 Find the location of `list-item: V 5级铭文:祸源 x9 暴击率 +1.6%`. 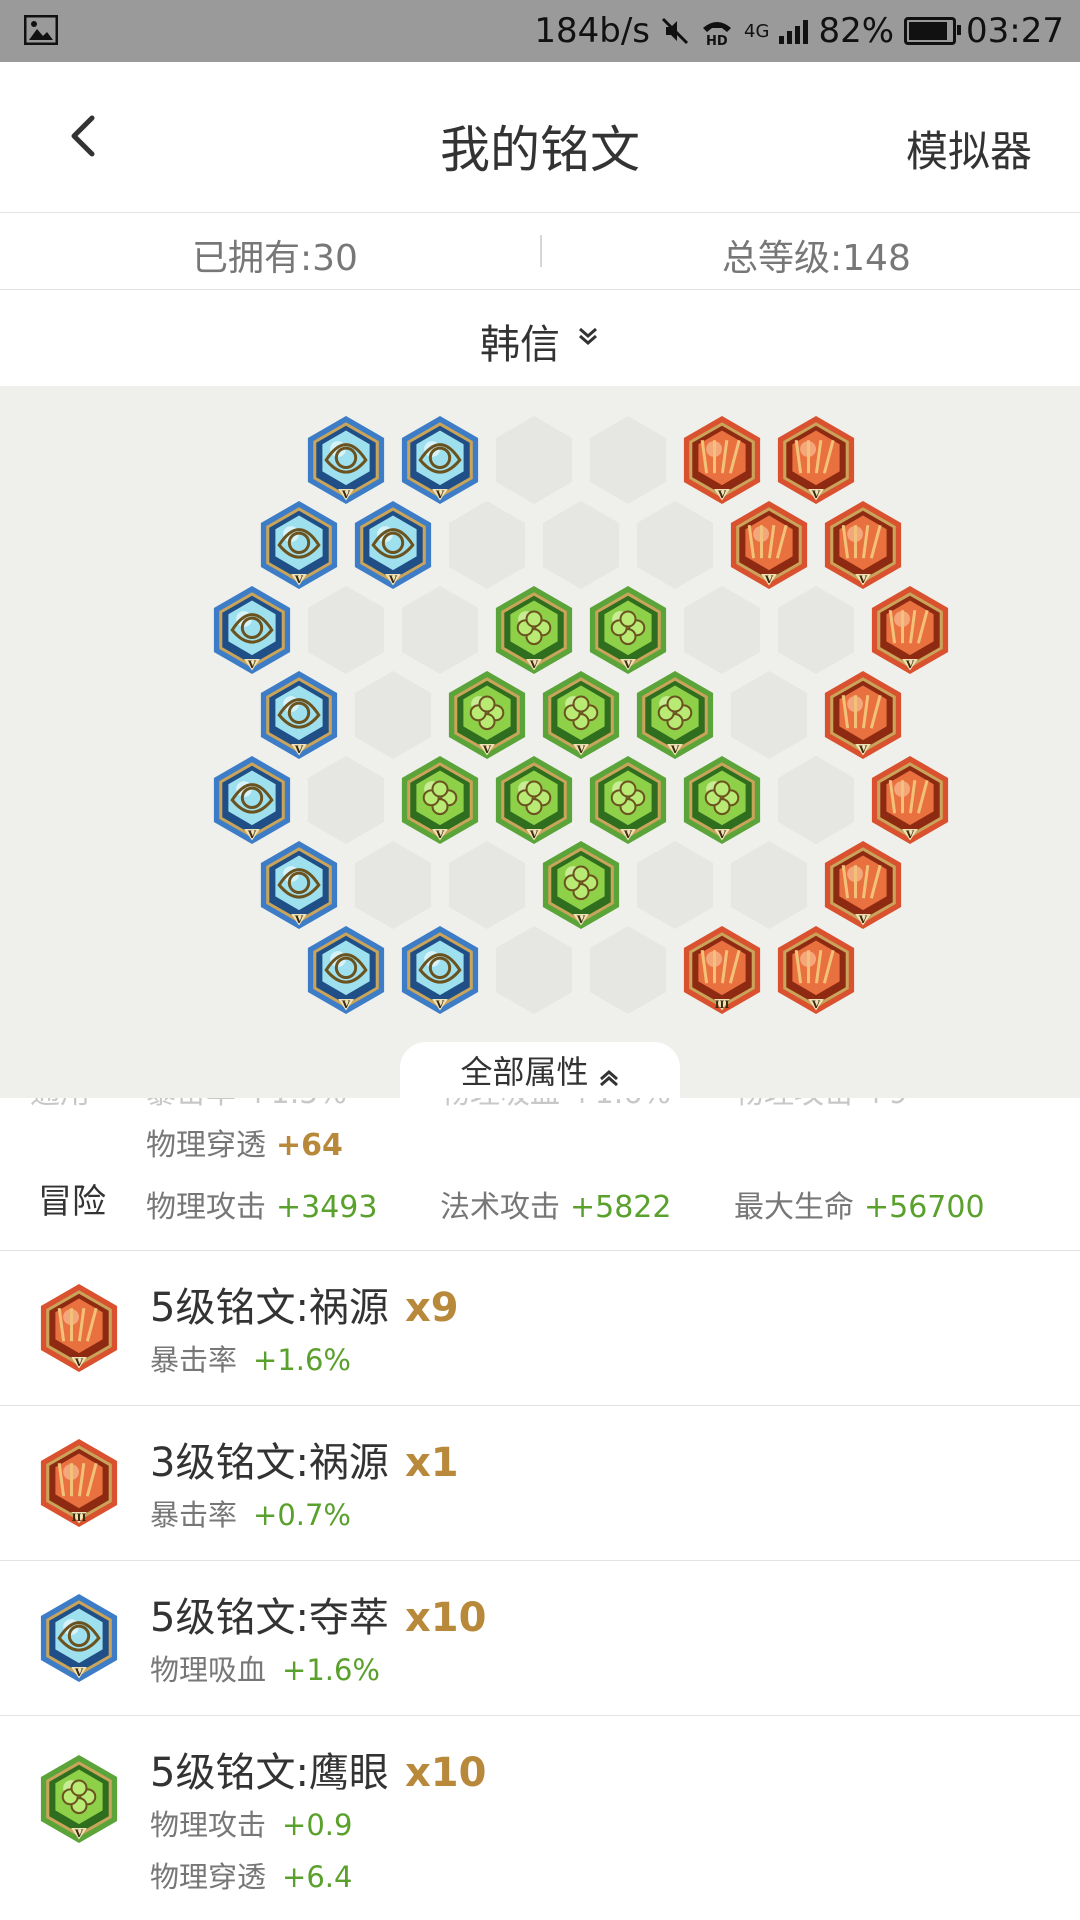

list-item: V 5级铭文:祸源 x9 暴击率 +1.6% is located at coordinates (540, 1328).